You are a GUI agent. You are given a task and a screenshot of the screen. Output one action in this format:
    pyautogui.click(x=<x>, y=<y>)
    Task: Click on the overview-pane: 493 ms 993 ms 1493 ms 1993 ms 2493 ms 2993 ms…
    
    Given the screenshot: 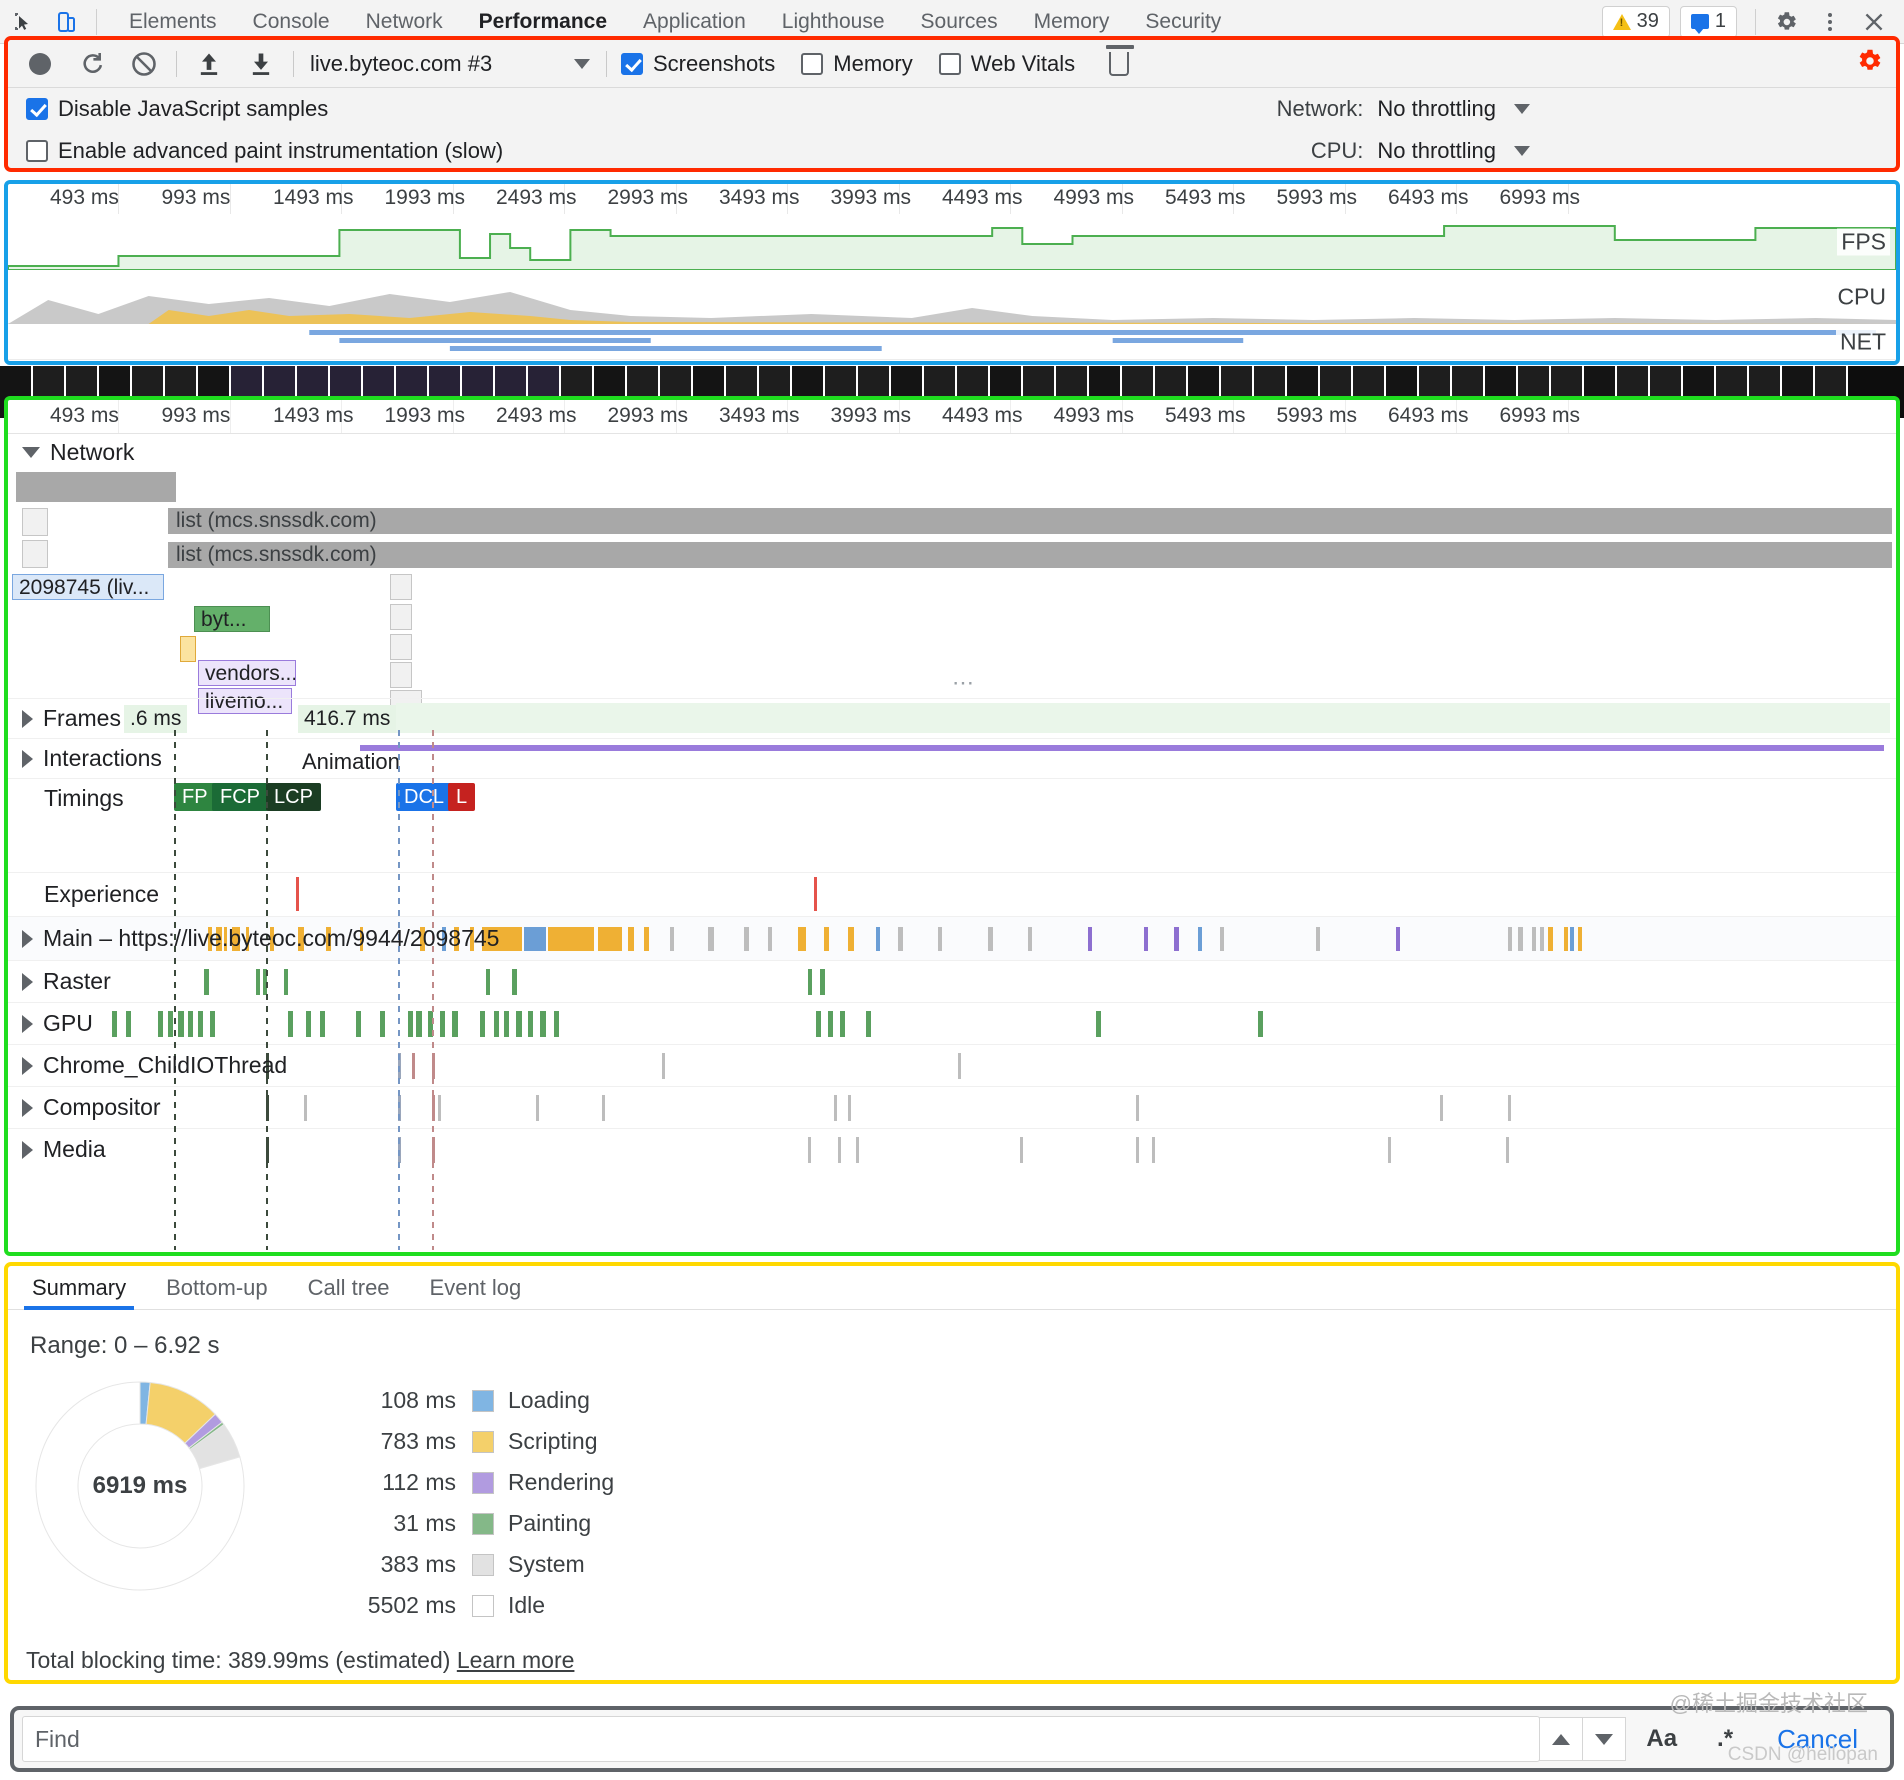 What is the action you would take?
    pyautogui.click(x=952, y=272)
    